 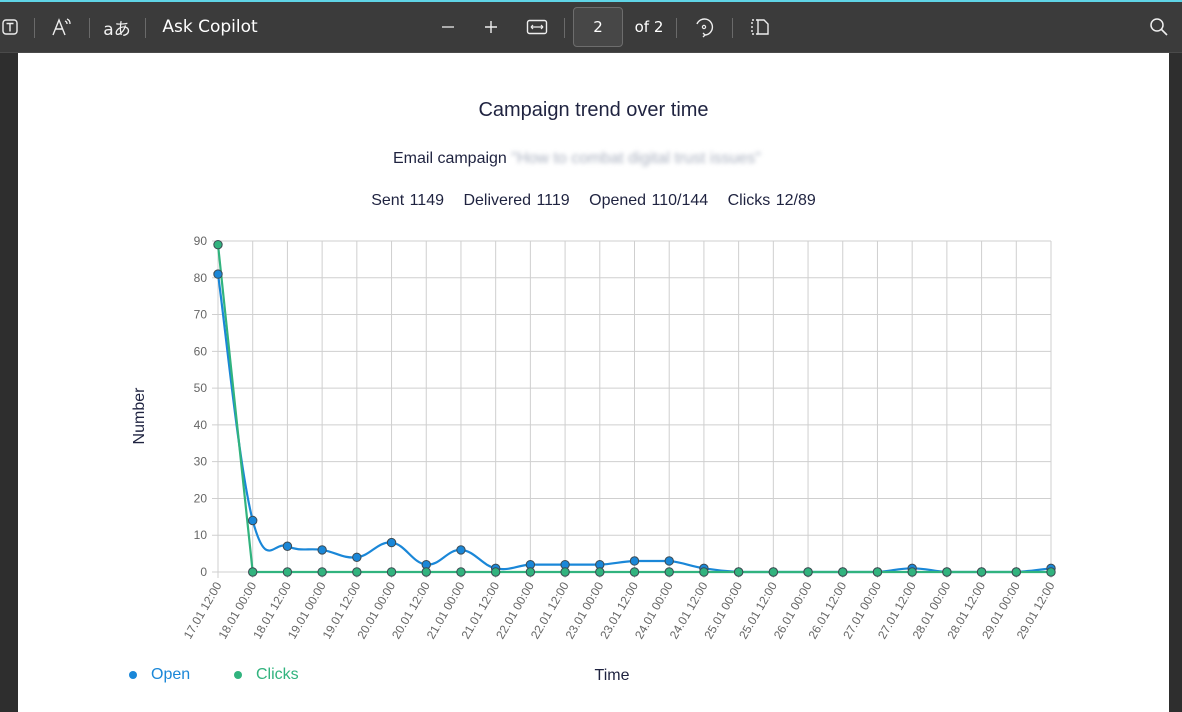 I want to click on y-tick-label: 30, so click(x=201, y=462).